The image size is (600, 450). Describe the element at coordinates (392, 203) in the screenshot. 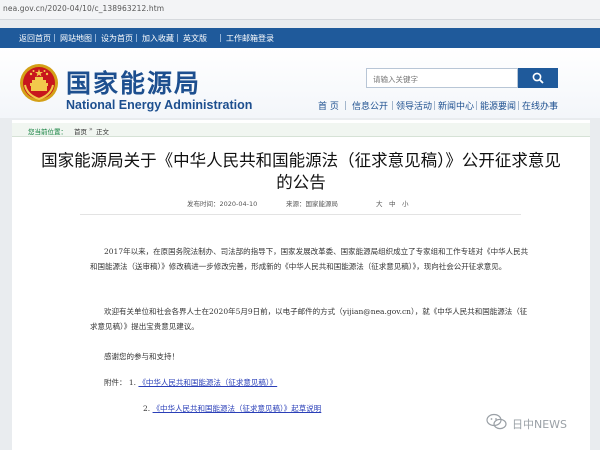

I see `font-size-medium: 中` at that location.